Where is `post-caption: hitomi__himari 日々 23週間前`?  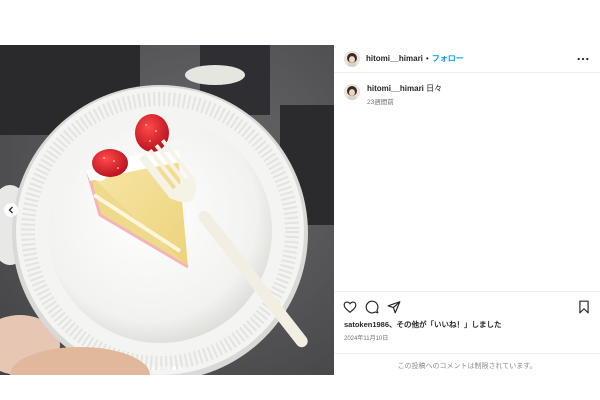
post-caption: hitomi__himari 日々 23週間前 is located at coordinates (467, 89).